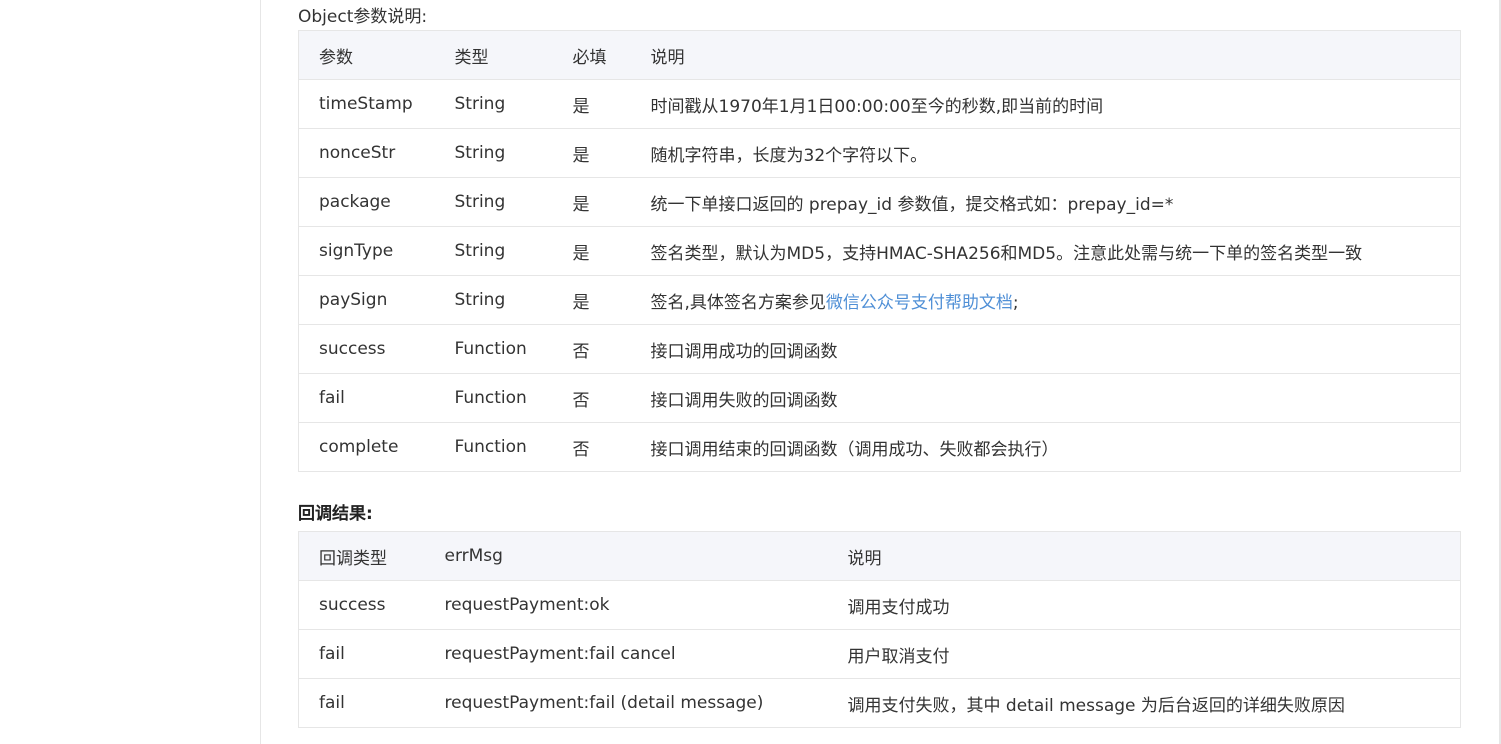  What do you see at coordinates (1045, 300) in the screenshot?
I see `param-description: 签名,具体签名方案参见微信公众号支付帮助文档;` at bounding box center [1045, 300].